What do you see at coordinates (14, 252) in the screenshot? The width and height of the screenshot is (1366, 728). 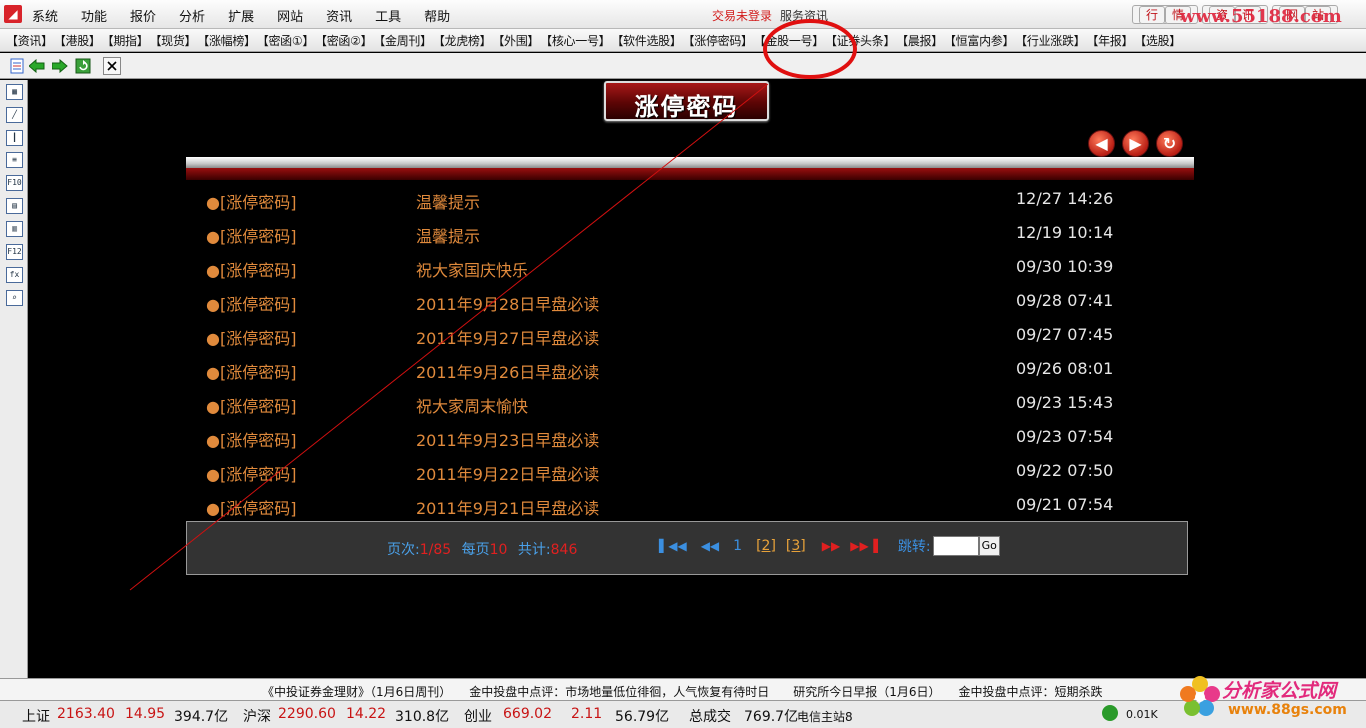 I see `f12-icon: F12` at bounding box center [14, 252].